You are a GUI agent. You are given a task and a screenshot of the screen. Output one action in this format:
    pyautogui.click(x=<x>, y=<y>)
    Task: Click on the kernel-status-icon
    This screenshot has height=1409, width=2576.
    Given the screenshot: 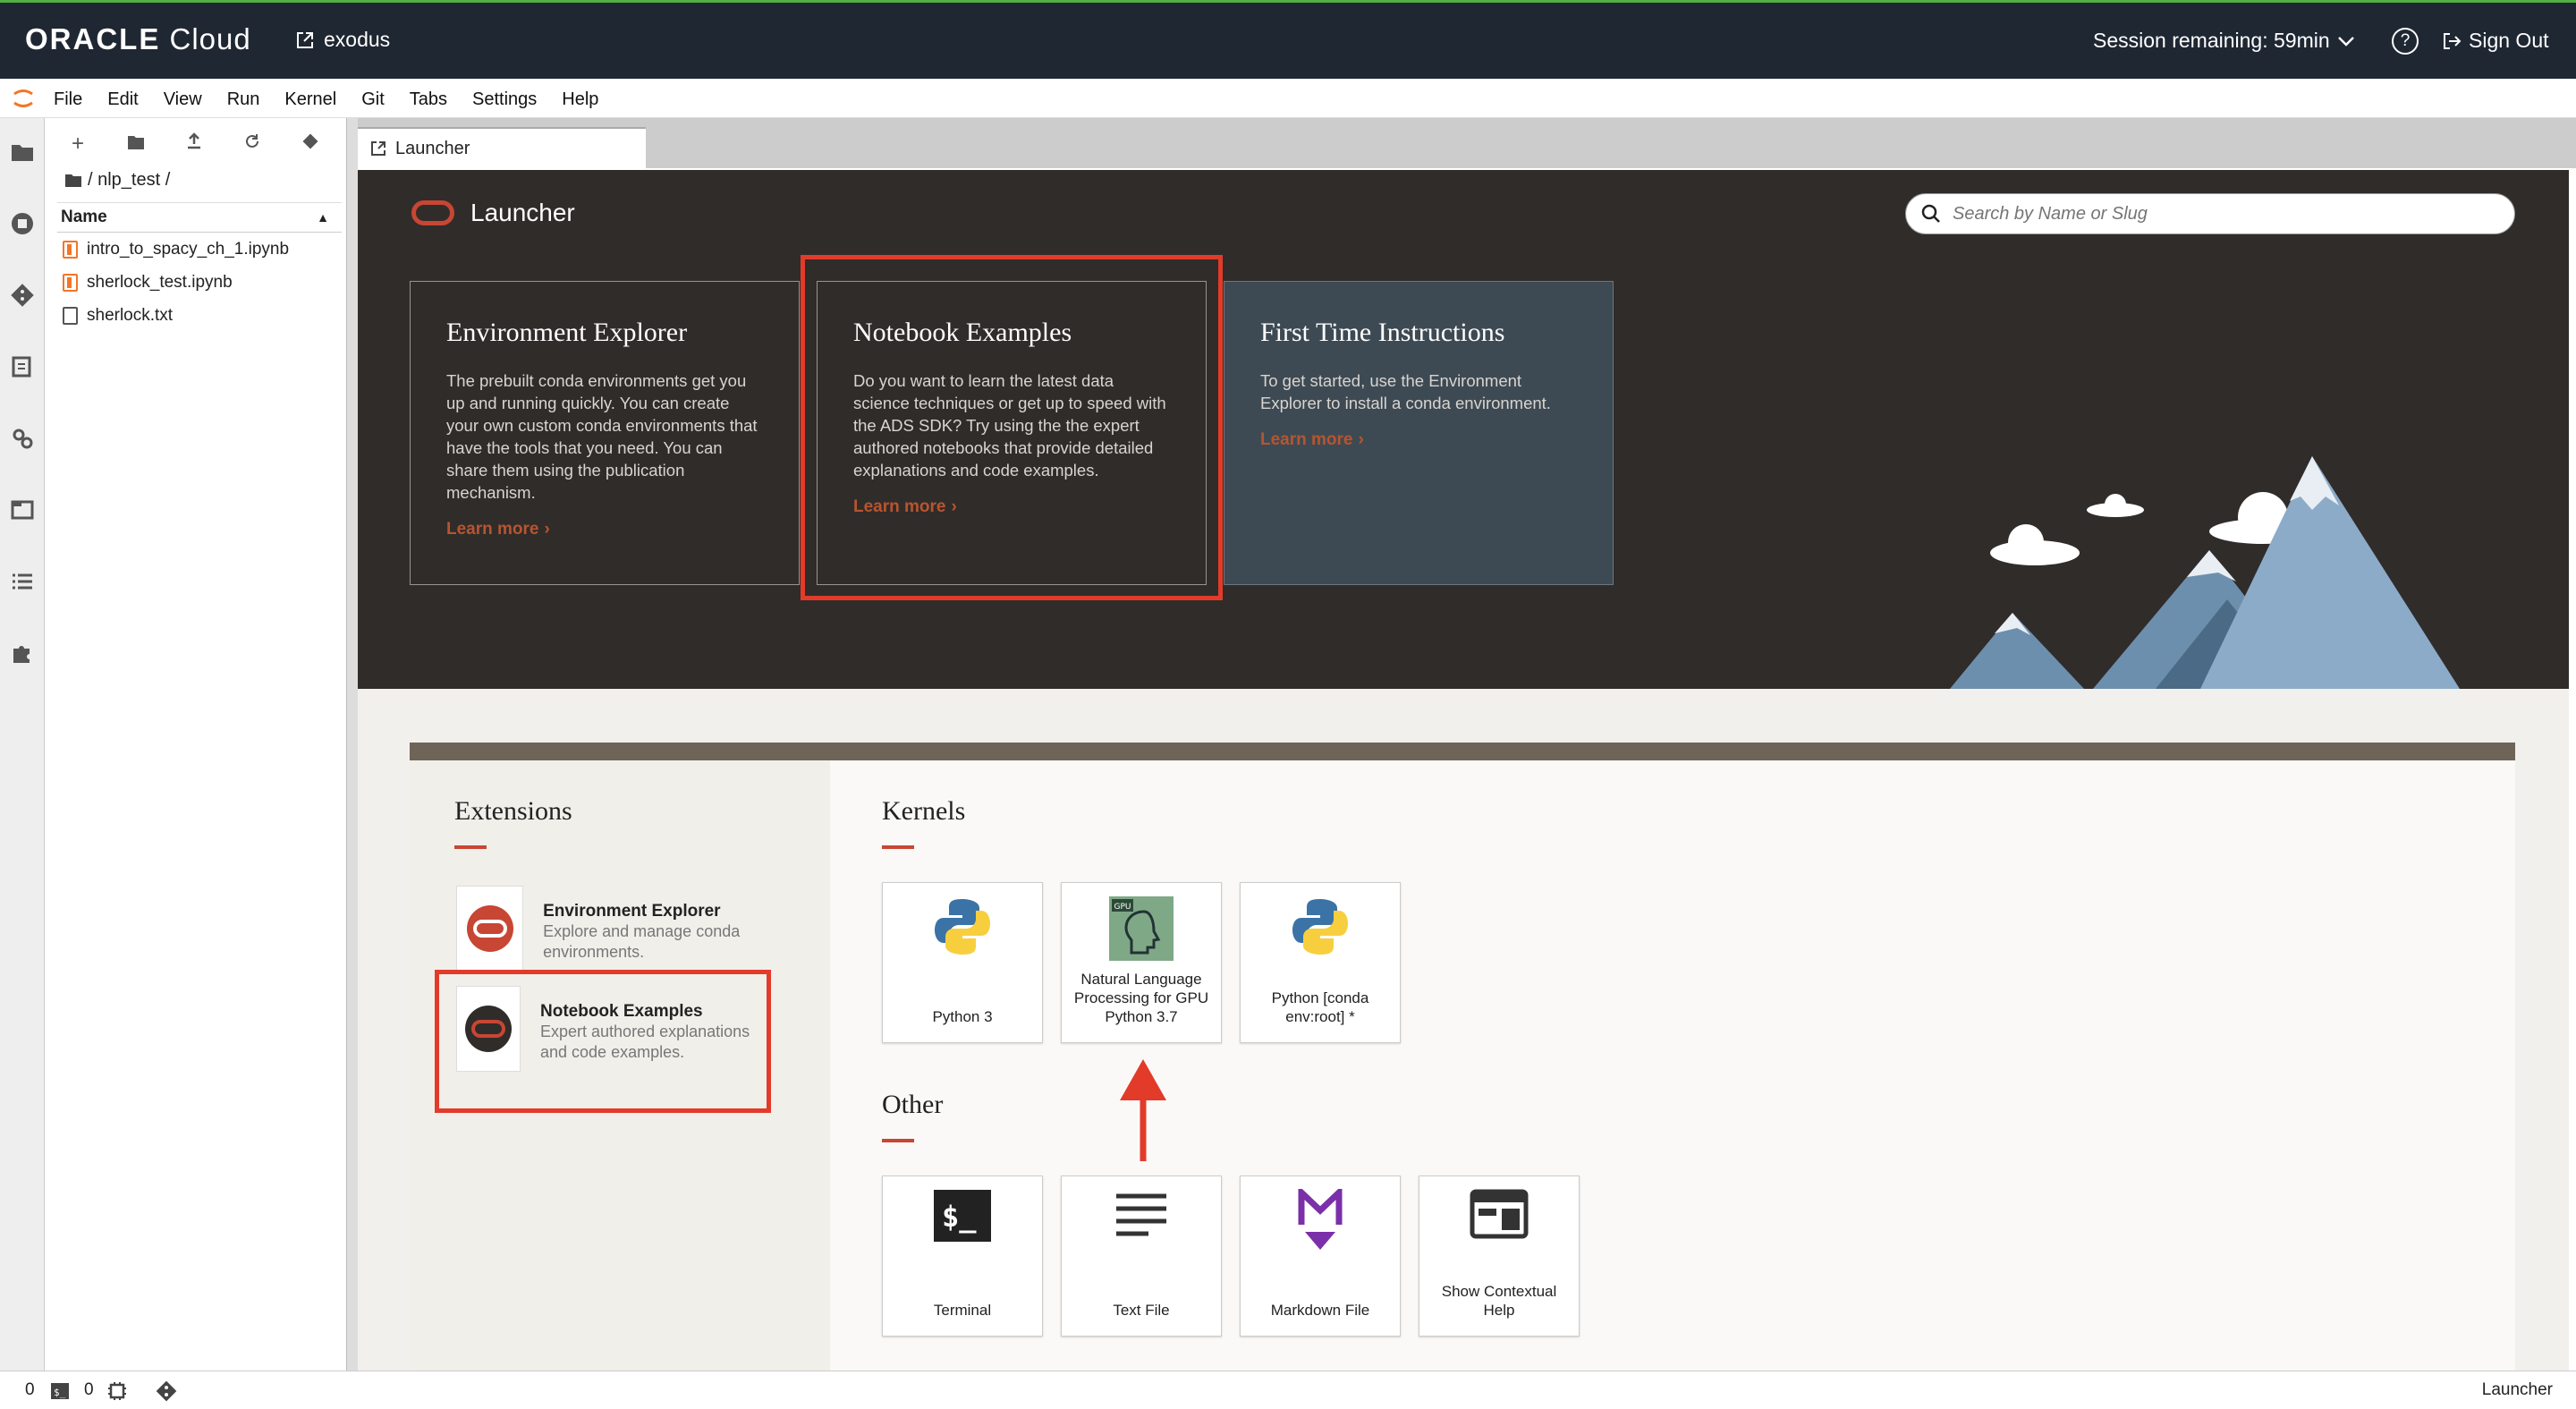 What is the action you would take?
    pyautogui.click(x=117, y=1391)
    